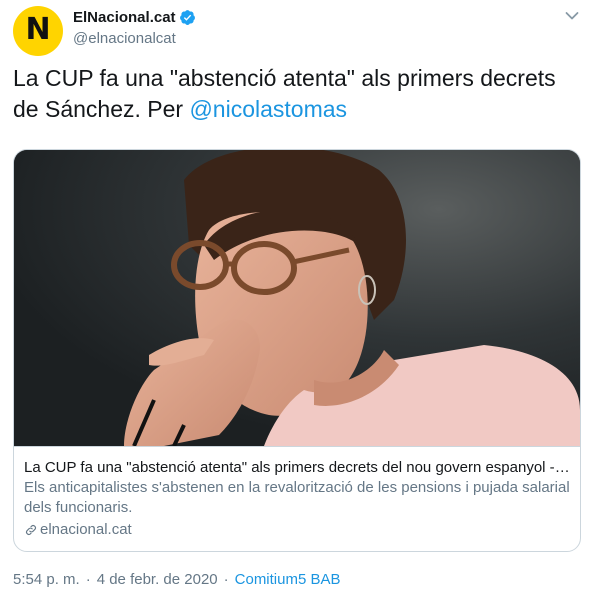 Image resolution: width=593 pixels, height=597 pixels. Describe the element at coordinates (31, 530) in the screenshot. I see `link-icon` at that location.